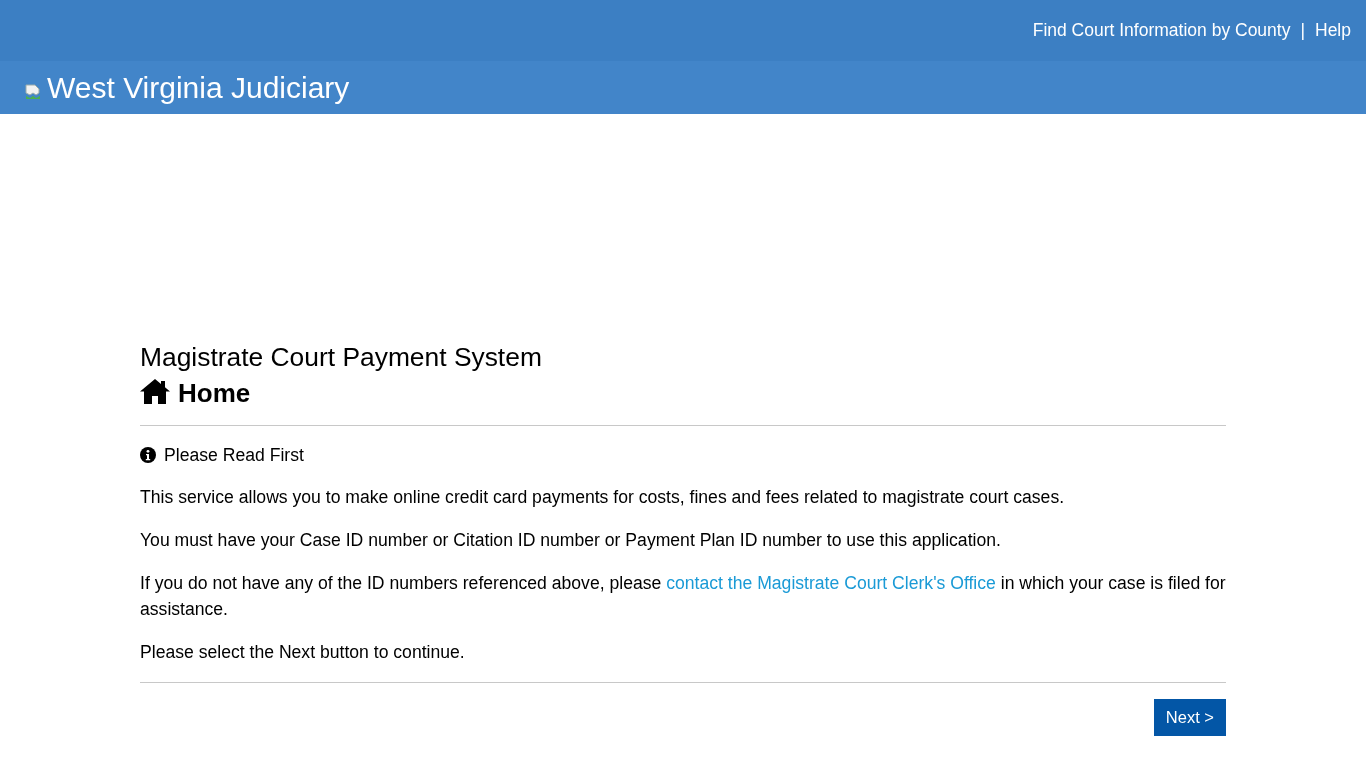 The image size is (1366, 768). I want to click on app-title: Magistrate Court Payment System, so click(341, 358).